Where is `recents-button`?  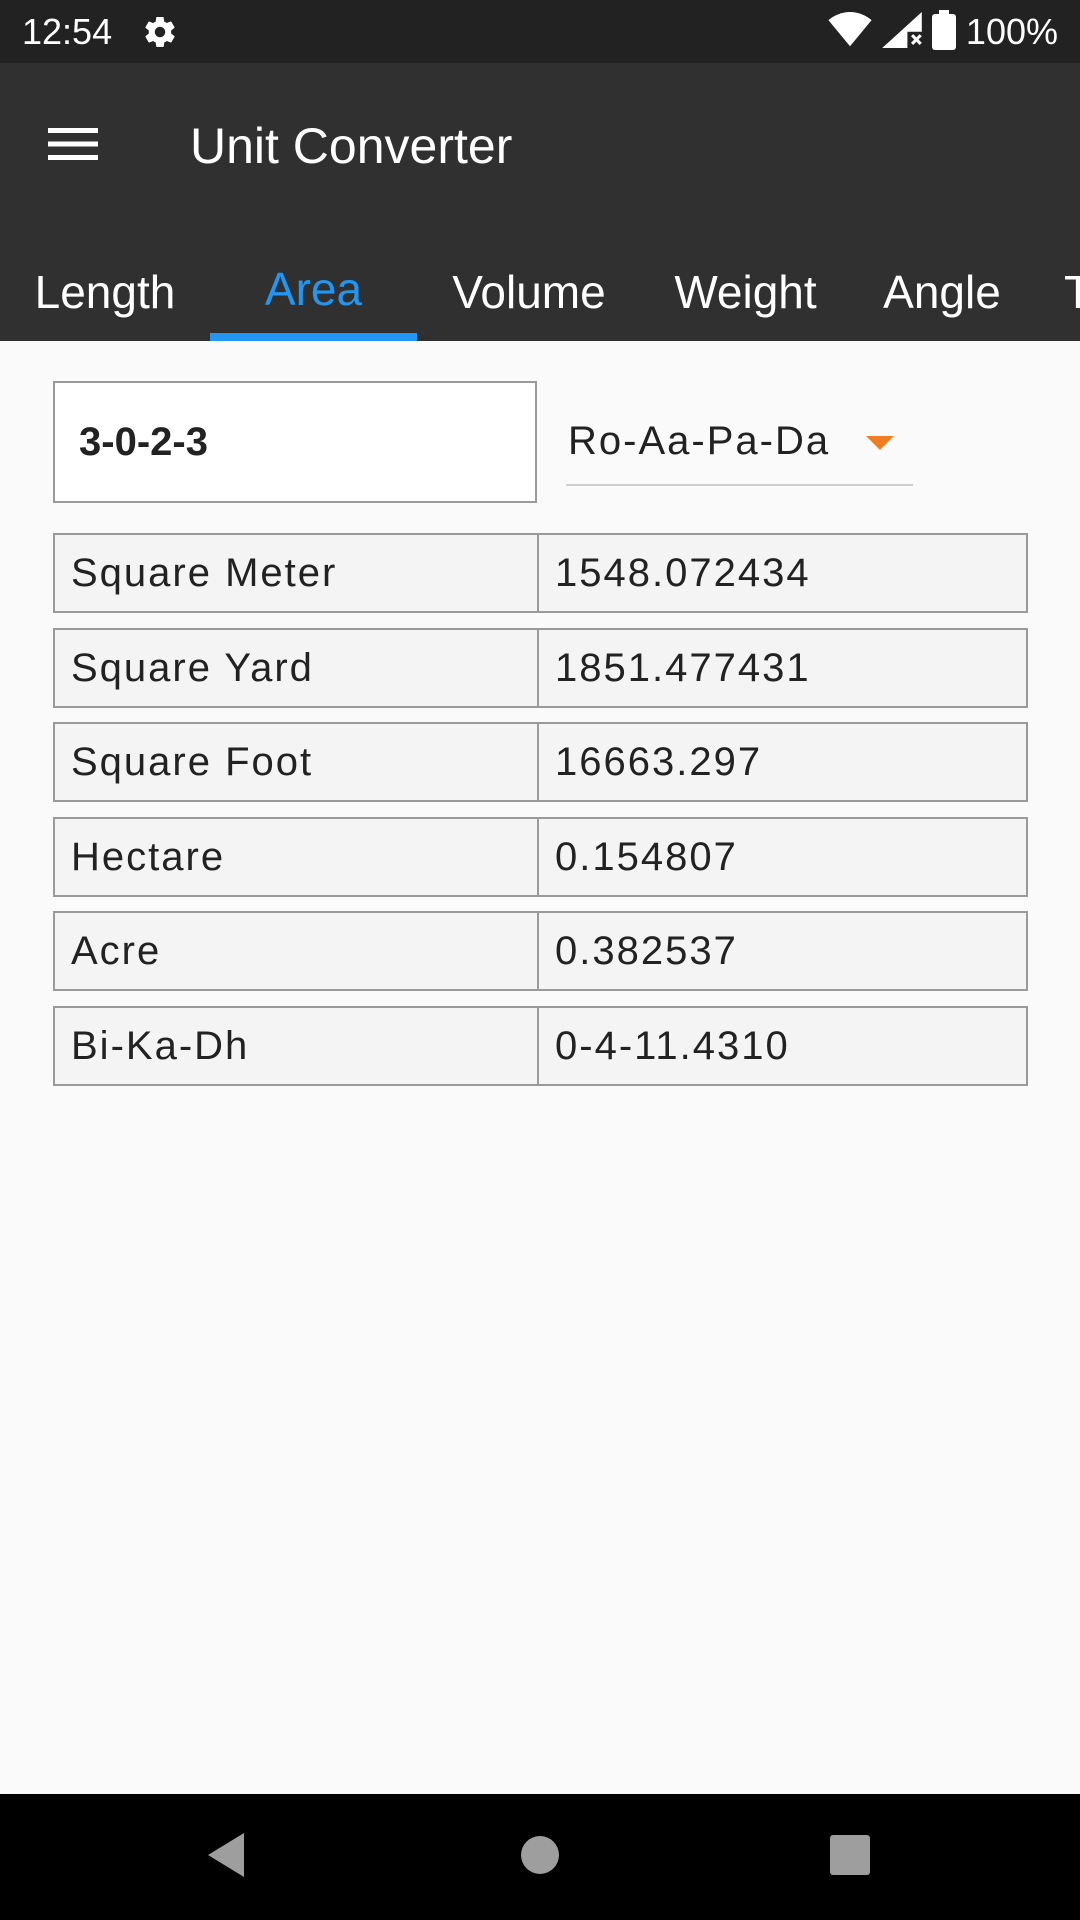
recents-button is located at coordinates (850, 1857).